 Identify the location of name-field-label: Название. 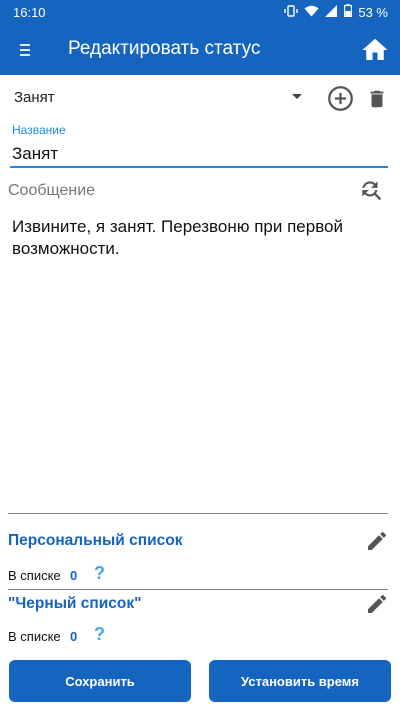
(39, 130).